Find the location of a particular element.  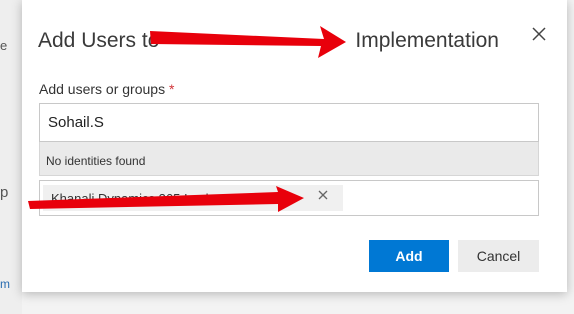

background-link-fragment: m is located at coordinates (5, 284).